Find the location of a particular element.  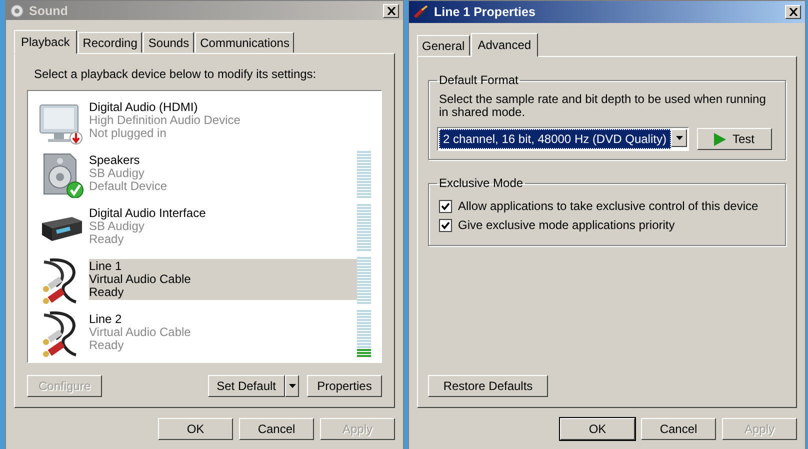

plug-icon is located at coordinates (421, 12).